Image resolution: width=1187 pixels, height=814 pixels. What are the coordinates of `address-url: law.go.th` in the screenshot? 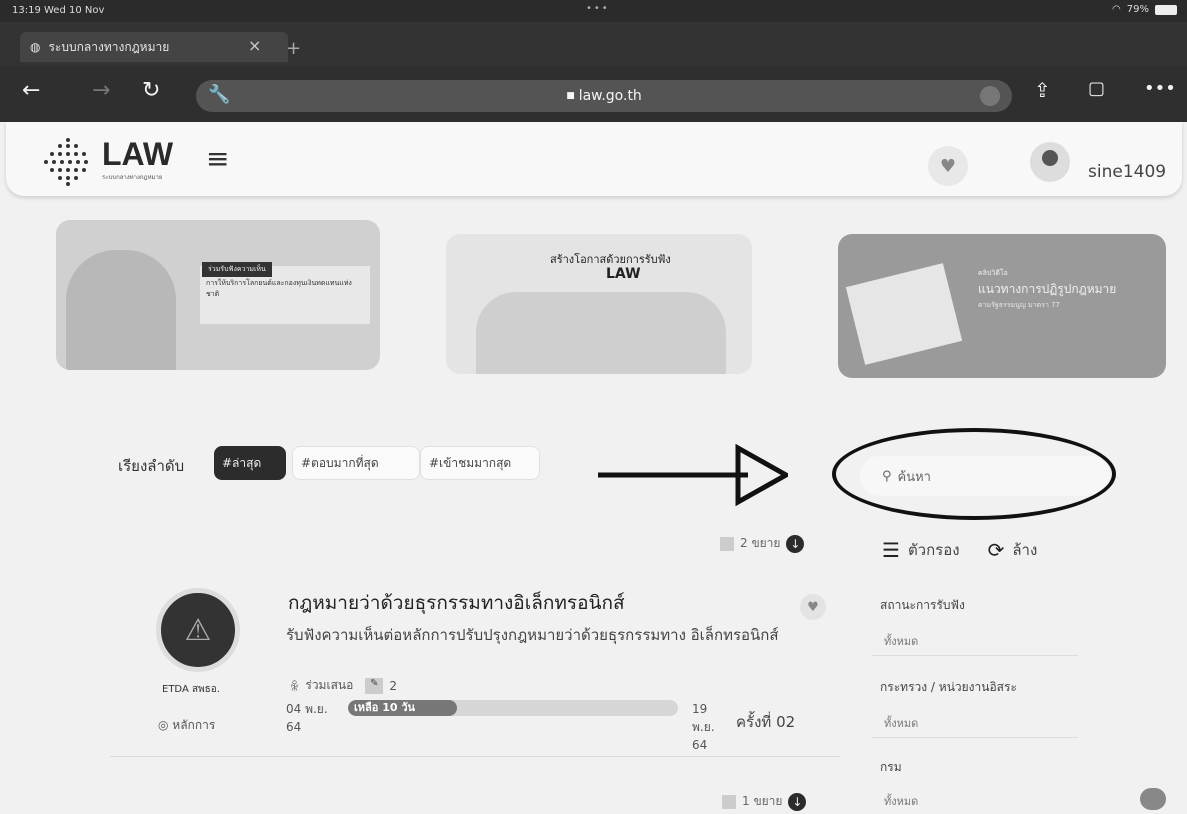 It's located at (610, 96).